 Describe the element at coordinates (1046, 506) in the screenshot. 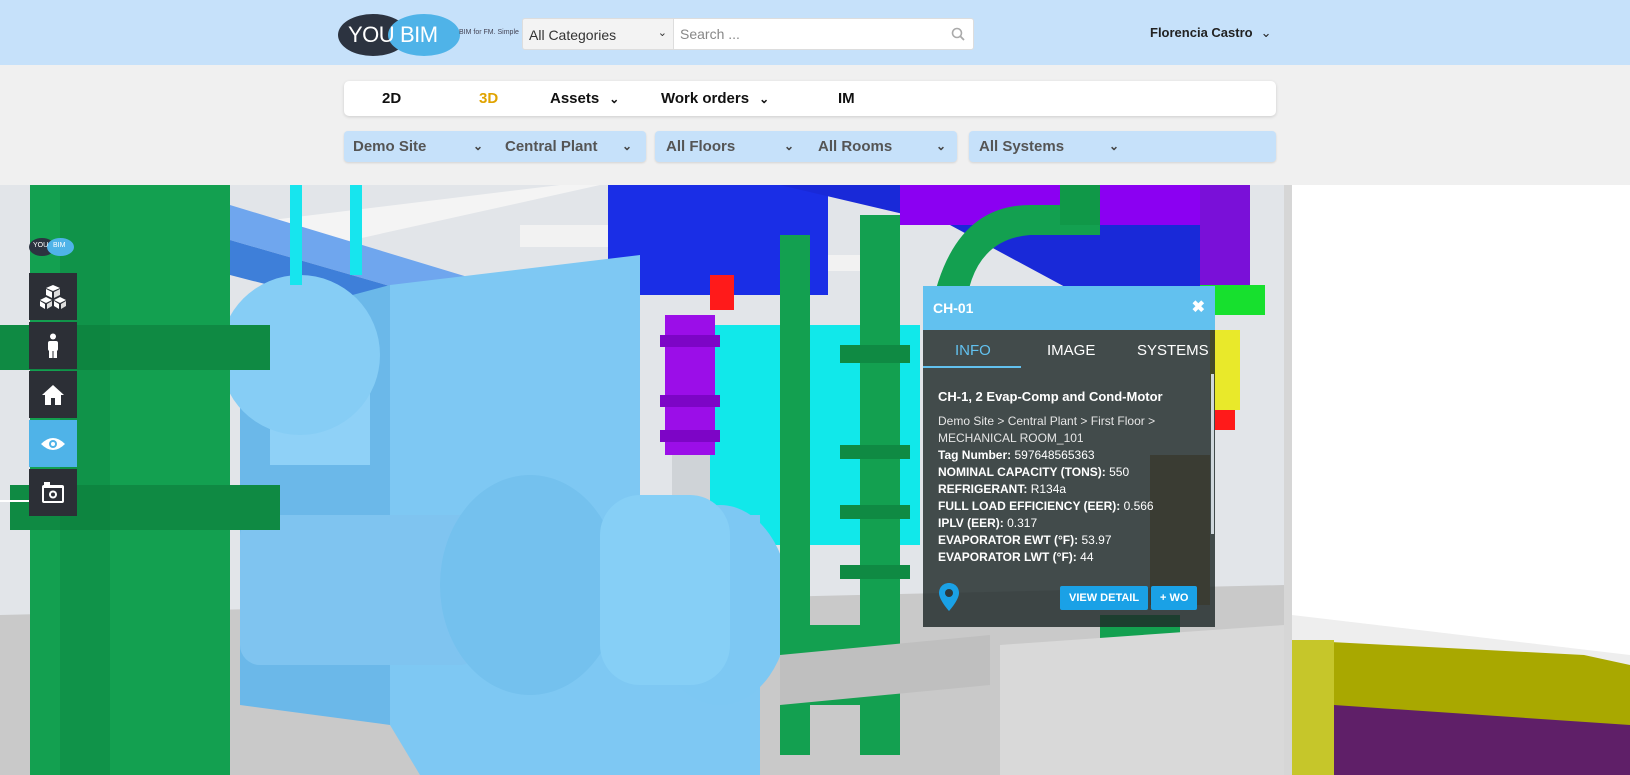

I see `field-full-load-efficiency: FULL LOAD EFFICIENCY (EER): 0.566` at that location.